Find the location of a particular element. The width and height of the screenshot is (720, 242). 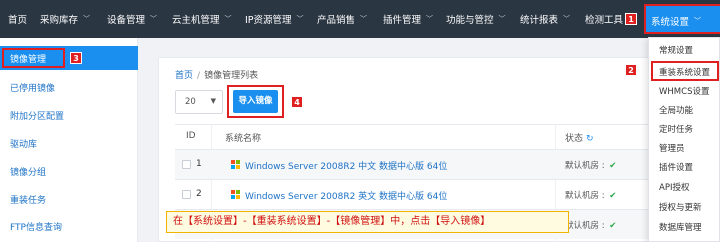

header-name: 系统名称 is located at coordinates (243, 139).